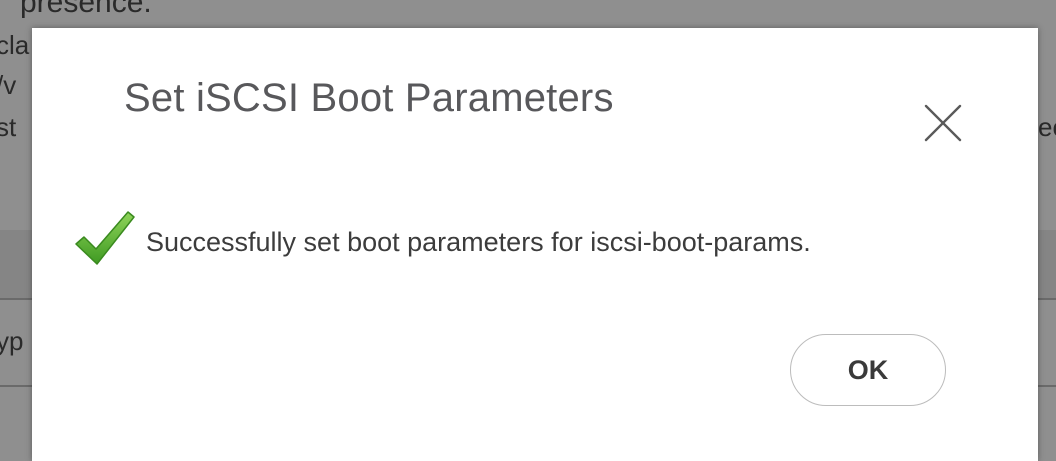 The width and height of the screenshot is (1056, 461). I want to click on dialog-title: Set iSCSI Boot Parameters, so click(369, 98).